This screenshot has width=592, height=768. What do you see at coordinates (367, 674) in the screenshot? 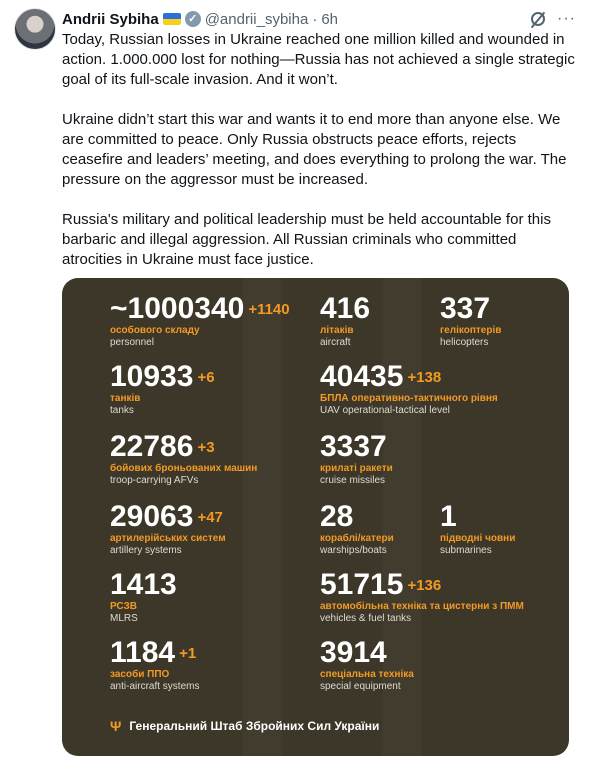
I see `stat-label-ua: спеціальна техніка` at bounding box center [367, 674].